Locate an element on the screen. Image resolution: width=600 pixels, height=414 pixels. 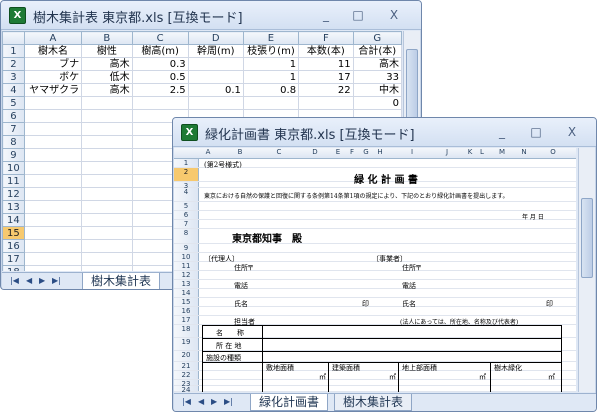
cell: 本数(本) is located at coordinates (326, 51).